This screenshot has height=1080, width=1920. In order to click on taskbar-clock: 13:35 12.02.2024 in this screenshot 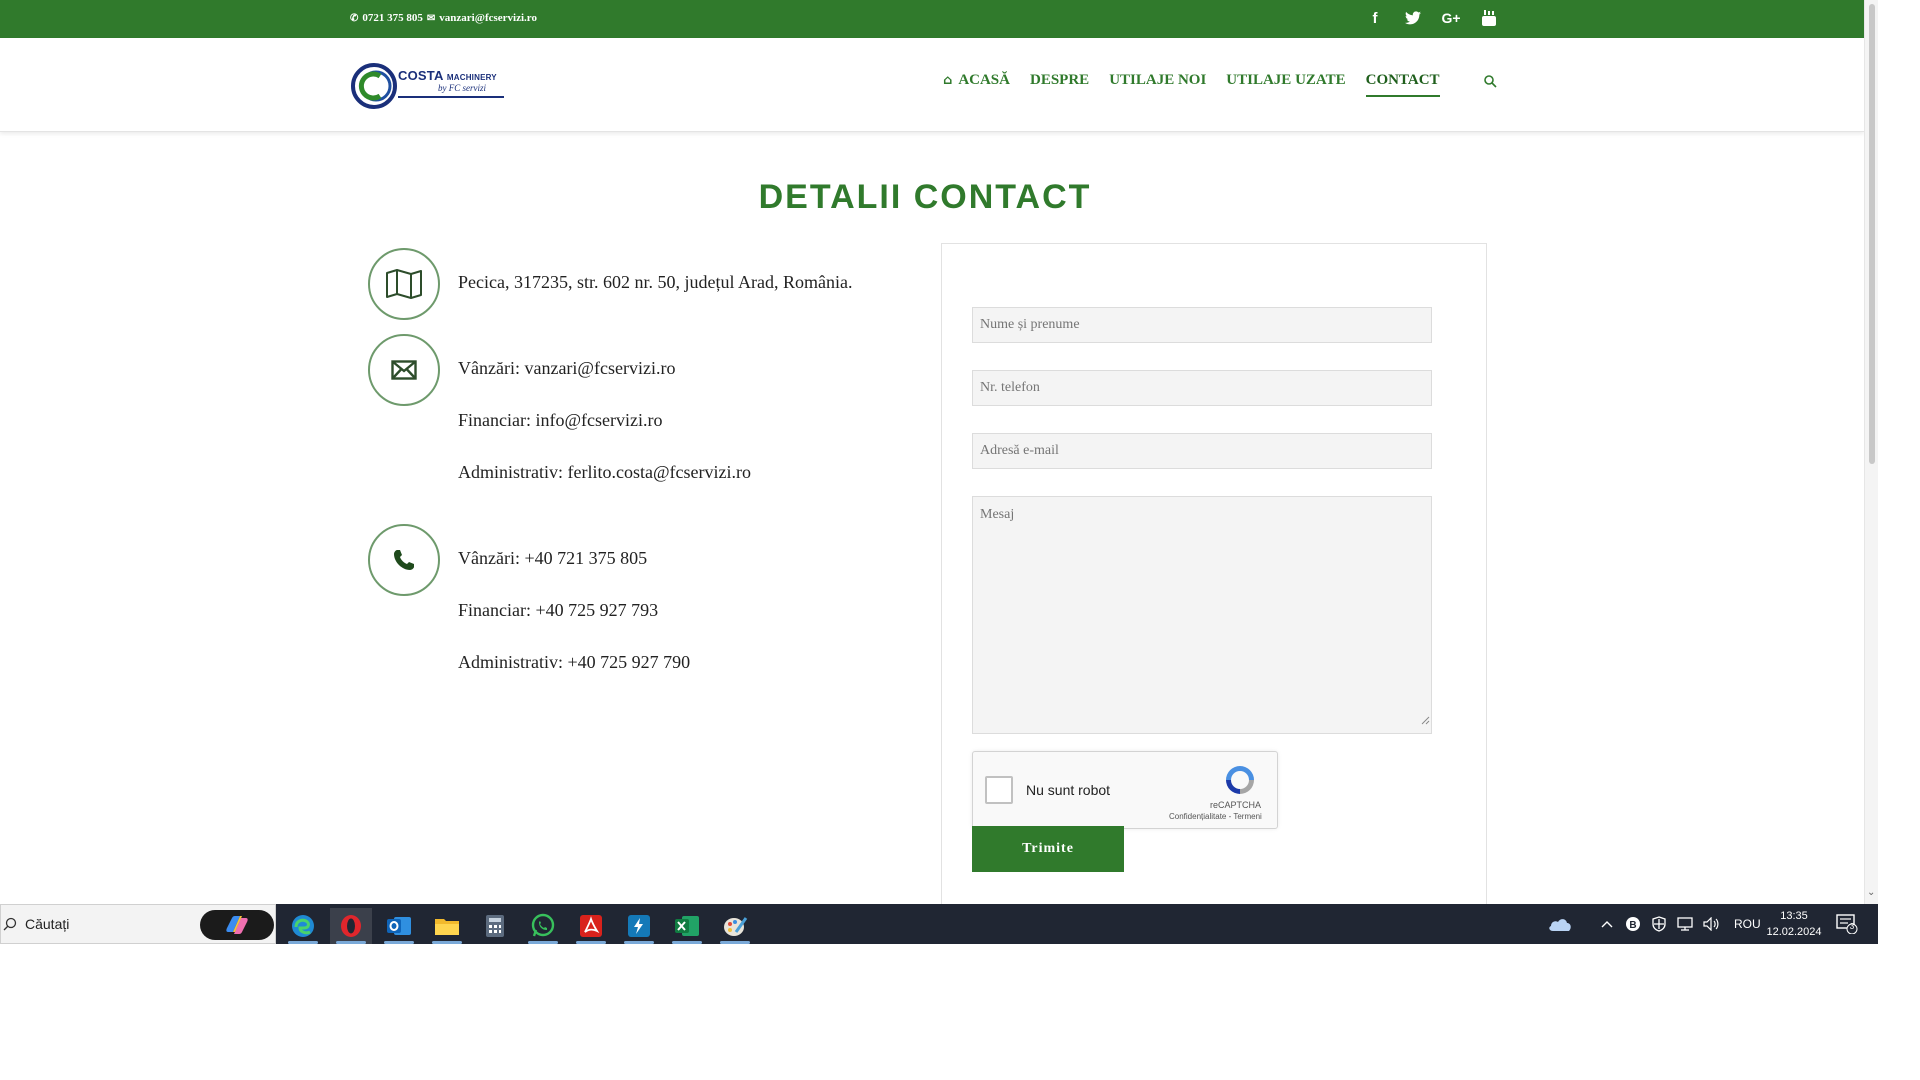, I will do `click(1794, 924)`.